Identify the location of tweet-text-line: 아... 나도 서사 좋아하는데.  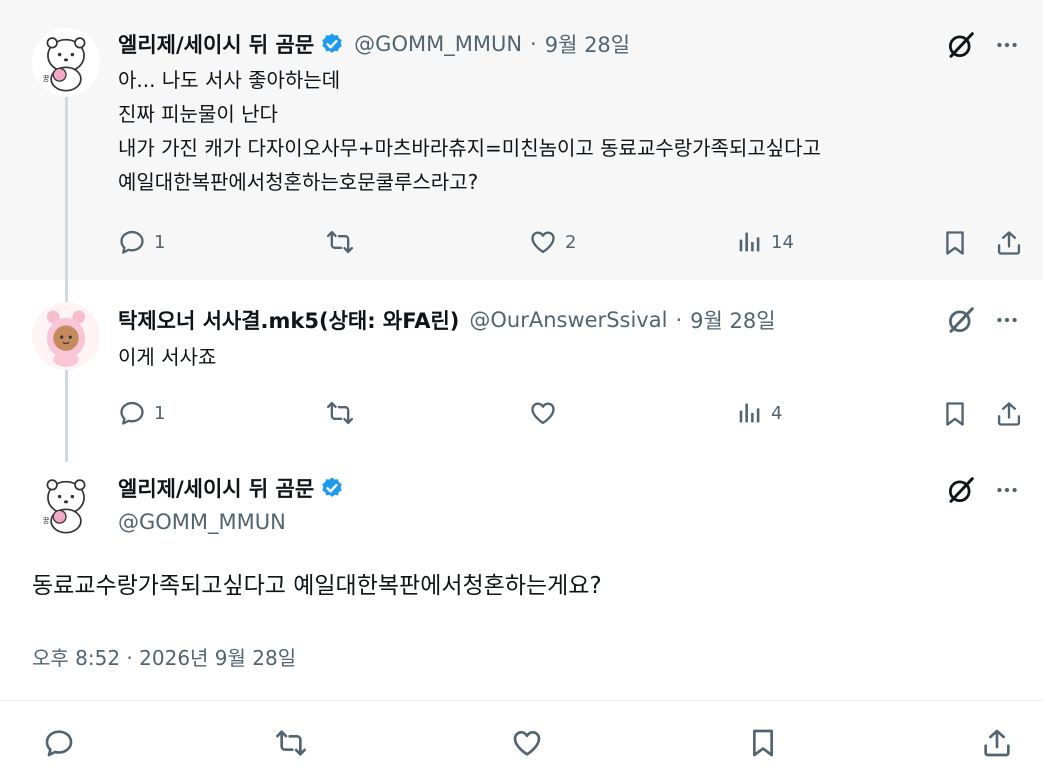
(229, 80).